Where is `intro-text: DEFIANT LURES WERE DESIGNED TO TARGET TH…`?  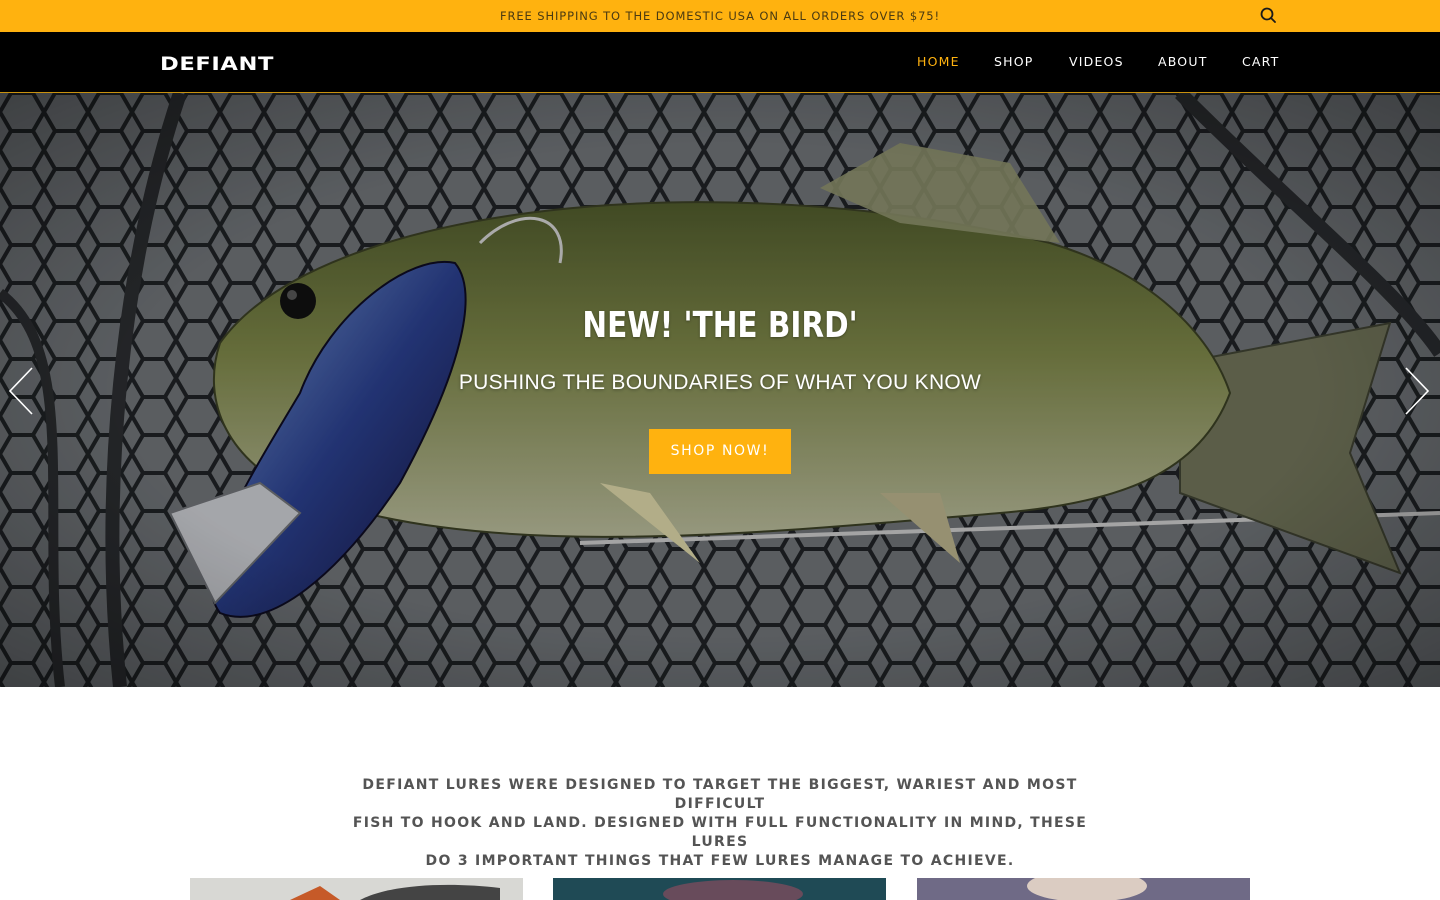
intro-text: DEFIANT LURES WERE DESIGNED TO TARGET TH… is located at coordinates (720, 823).